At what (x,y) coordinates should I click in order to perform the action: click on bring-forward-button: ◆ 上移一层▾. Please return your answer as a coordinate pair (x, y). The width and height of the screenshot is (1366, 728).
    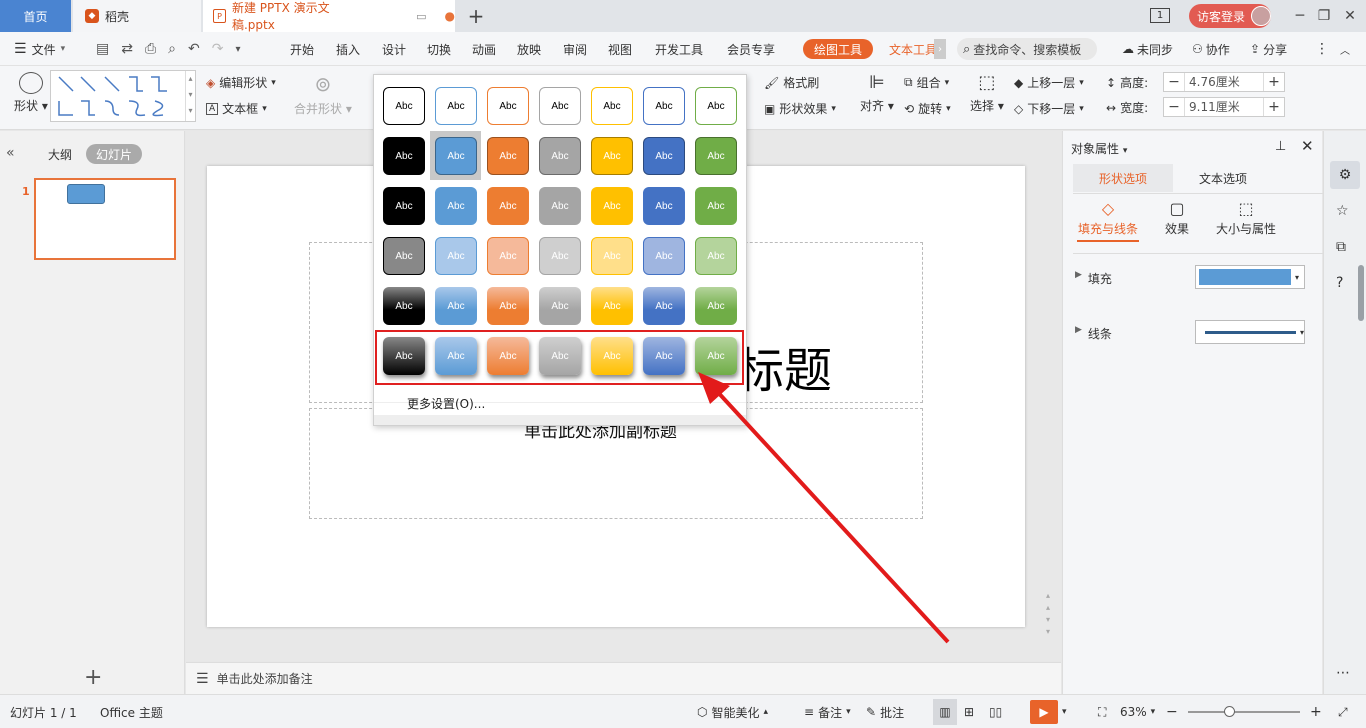
    Looking at the image, I should click on (1049, 82).